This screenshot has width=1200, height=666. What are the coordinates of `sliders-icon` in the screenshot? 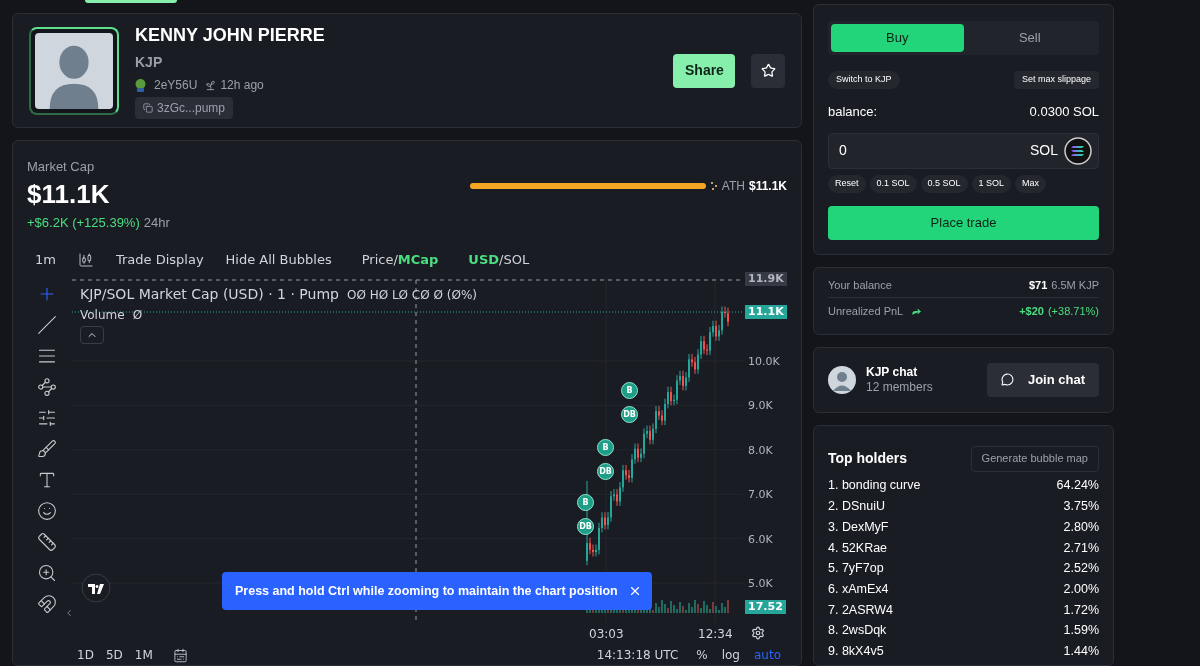 It's located at (47, 418).